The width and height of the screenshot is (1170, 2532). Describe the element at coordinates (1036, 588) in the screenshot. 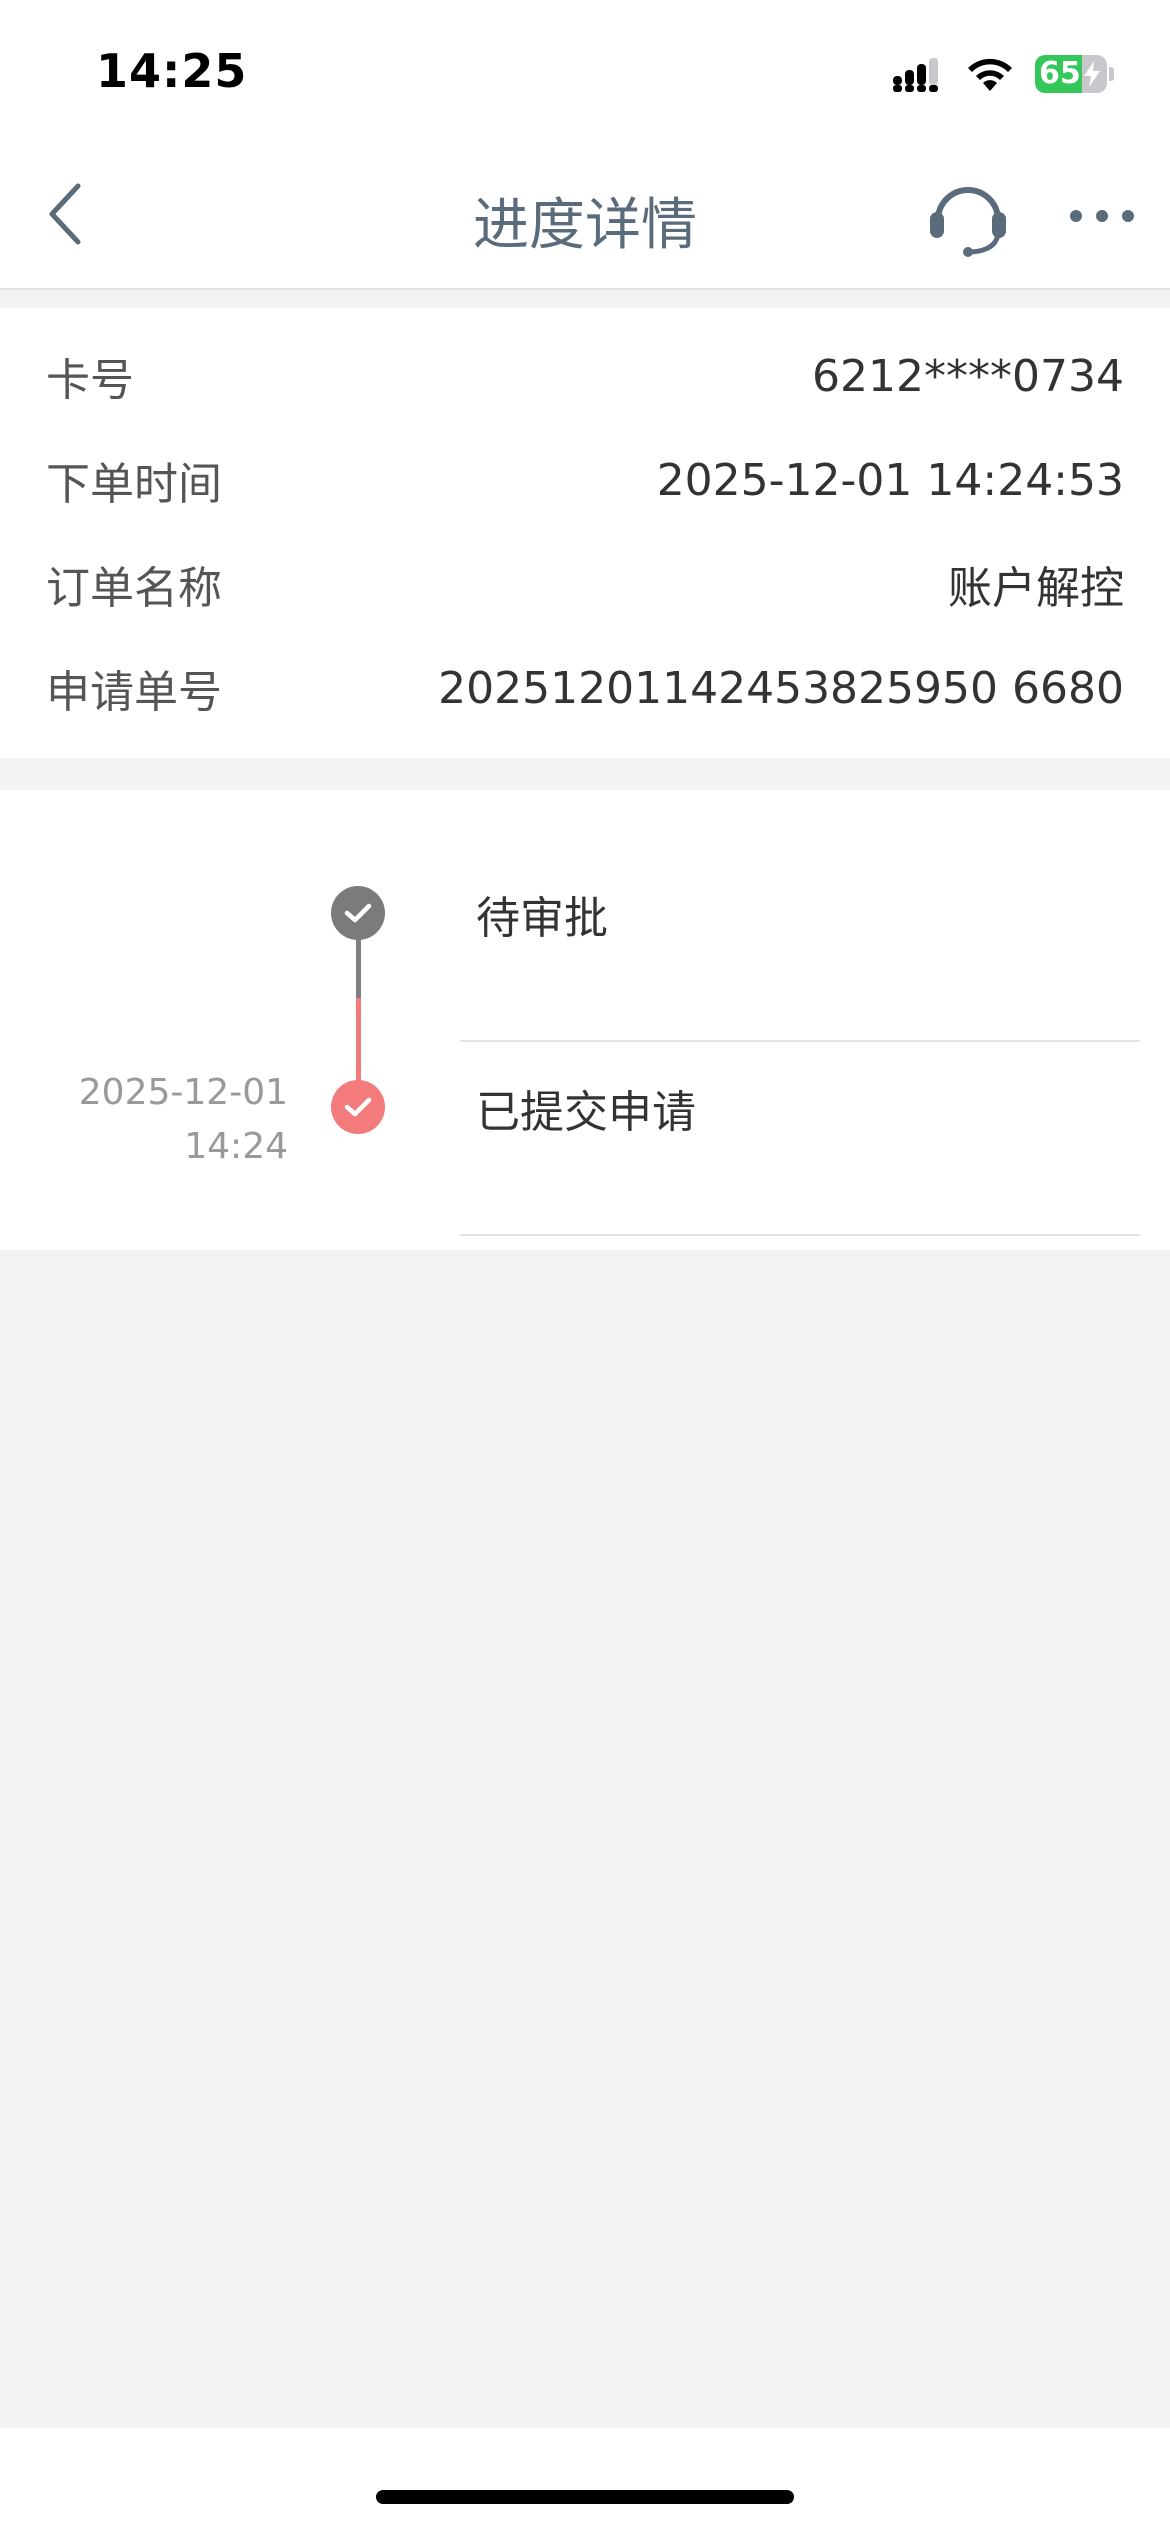

I see `order-name-value: 账户解控` at that location.